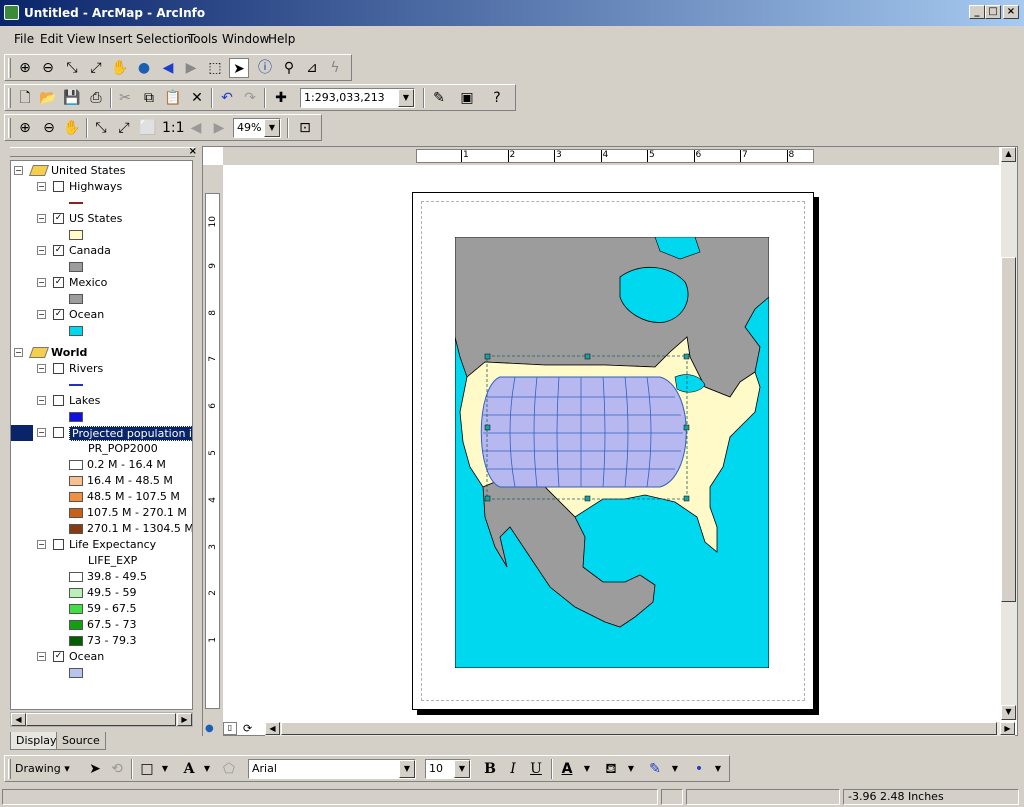 This screenshot has height=807, width=1024. Describe the element at coordinates (147, 769) in the screenshot. I see `new-rectangle-icon: □` at that location.